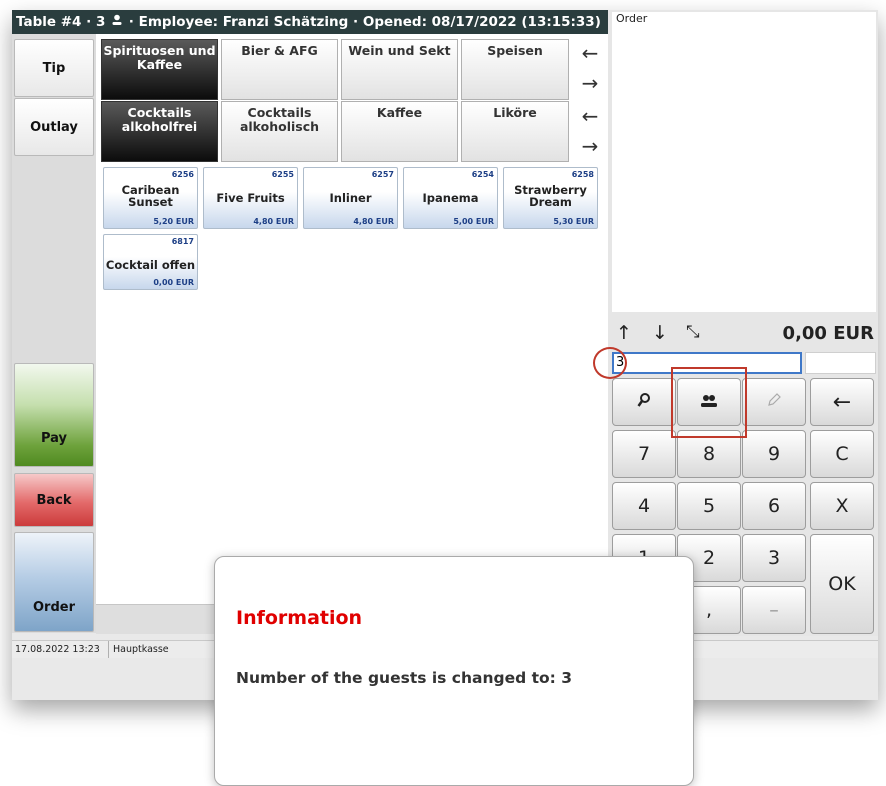  I want to click on product-name: Caribean Sunset, so click(150, 196).